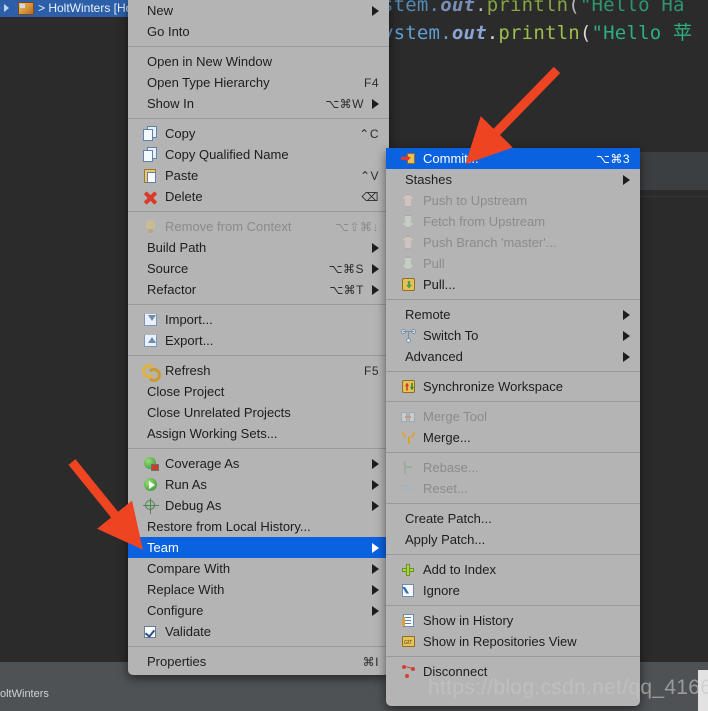 This screenshot has height=711, width=708. Describe the element at coordinates (151, 372) in the screenshot. I see `refresh-icon` at that location.